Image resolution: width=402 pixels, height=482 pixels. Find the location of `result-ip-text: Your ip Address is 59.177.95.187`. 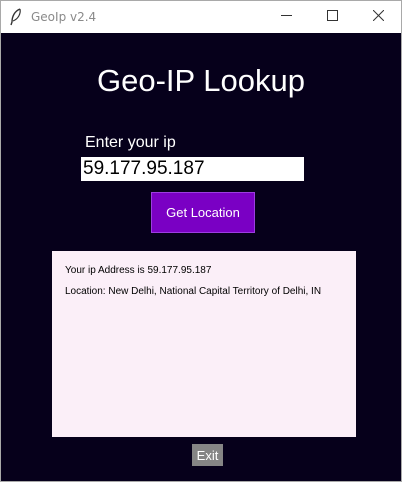

result-ip-text: Your ip Address is 59.177.95.187 is located at coordinates (138, 270).